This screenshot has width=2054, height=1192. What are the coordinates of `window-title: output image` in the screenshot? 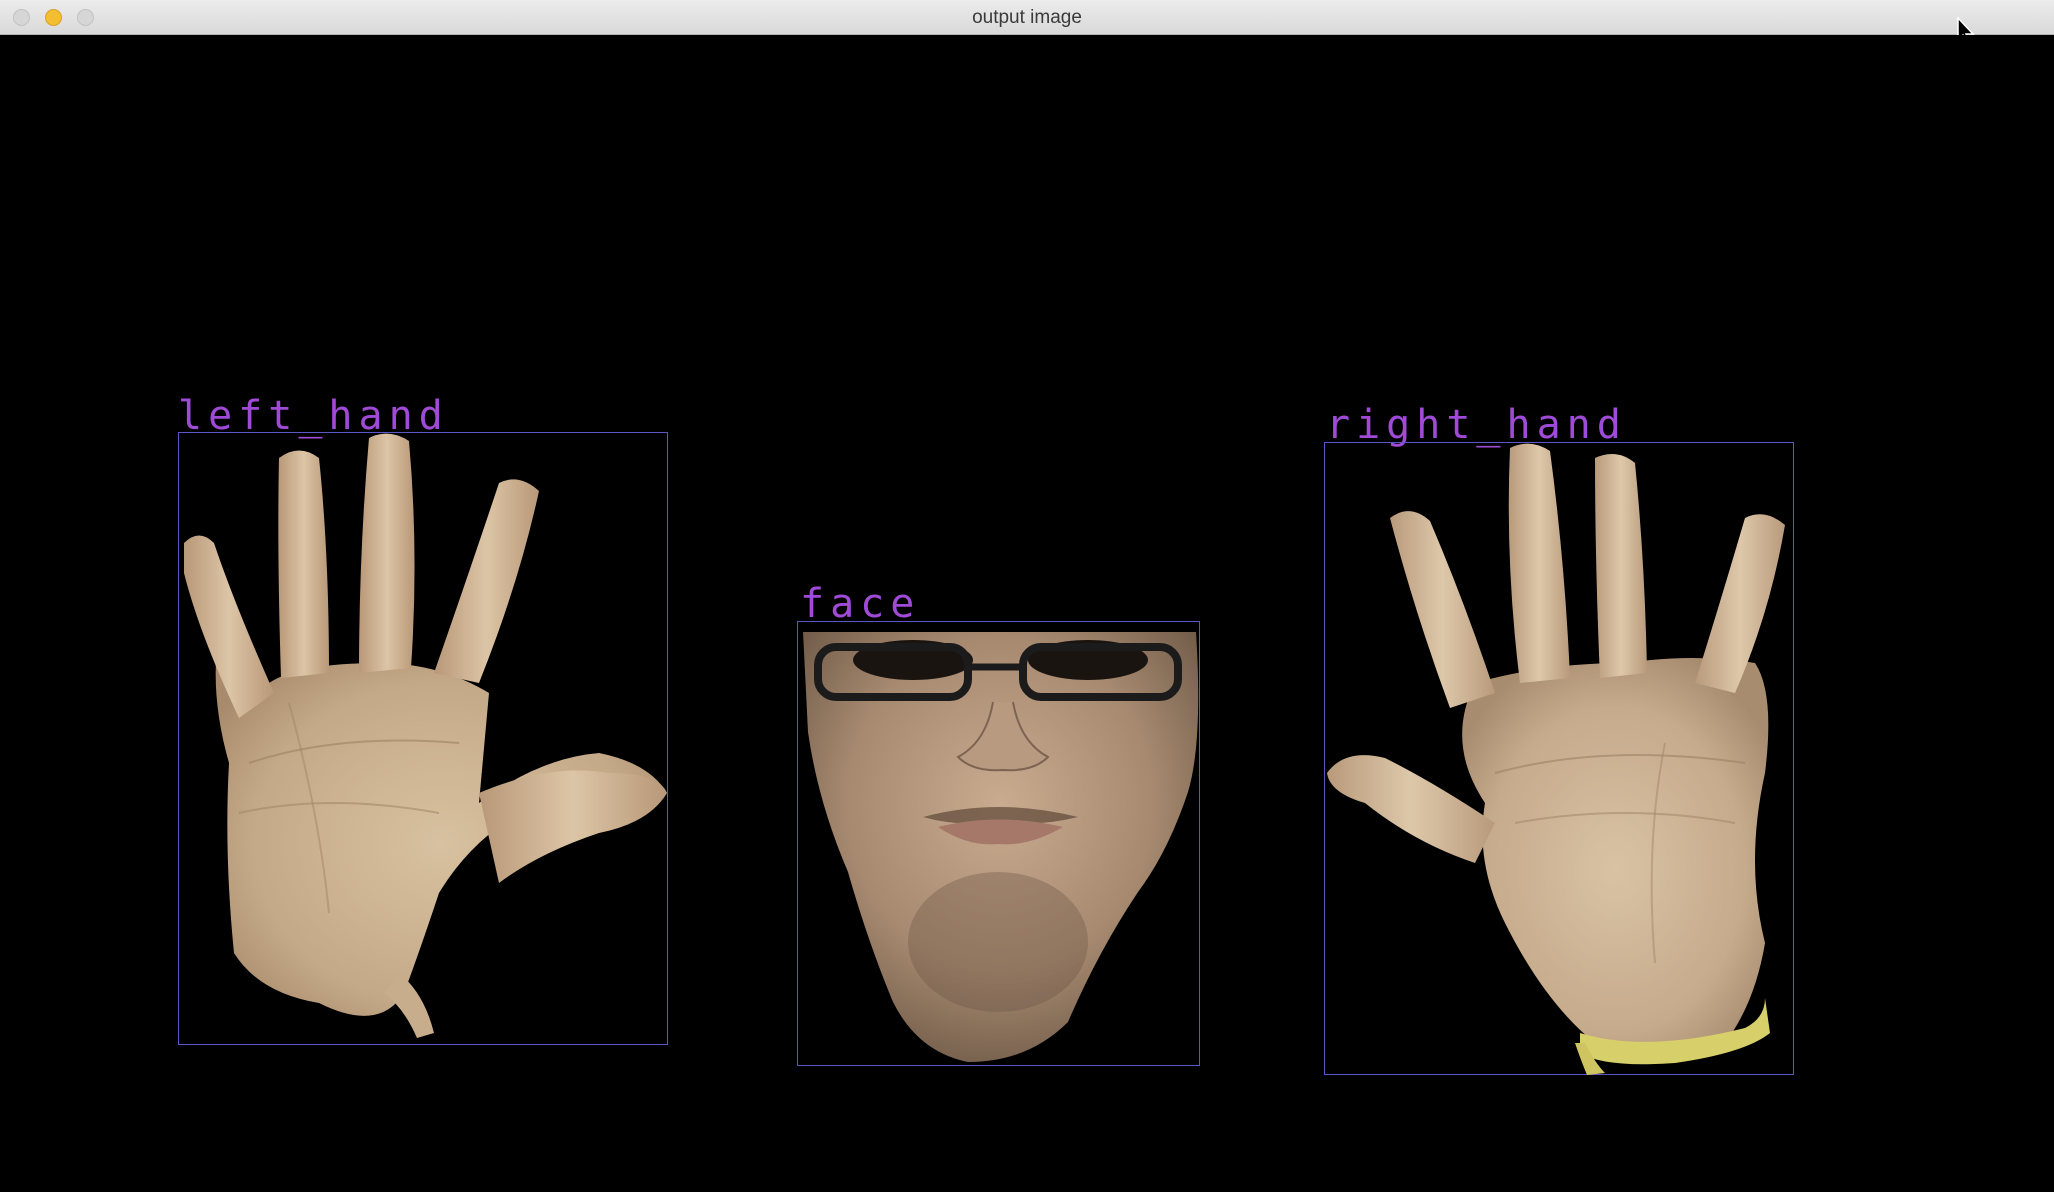 It's located at (1027, 17).